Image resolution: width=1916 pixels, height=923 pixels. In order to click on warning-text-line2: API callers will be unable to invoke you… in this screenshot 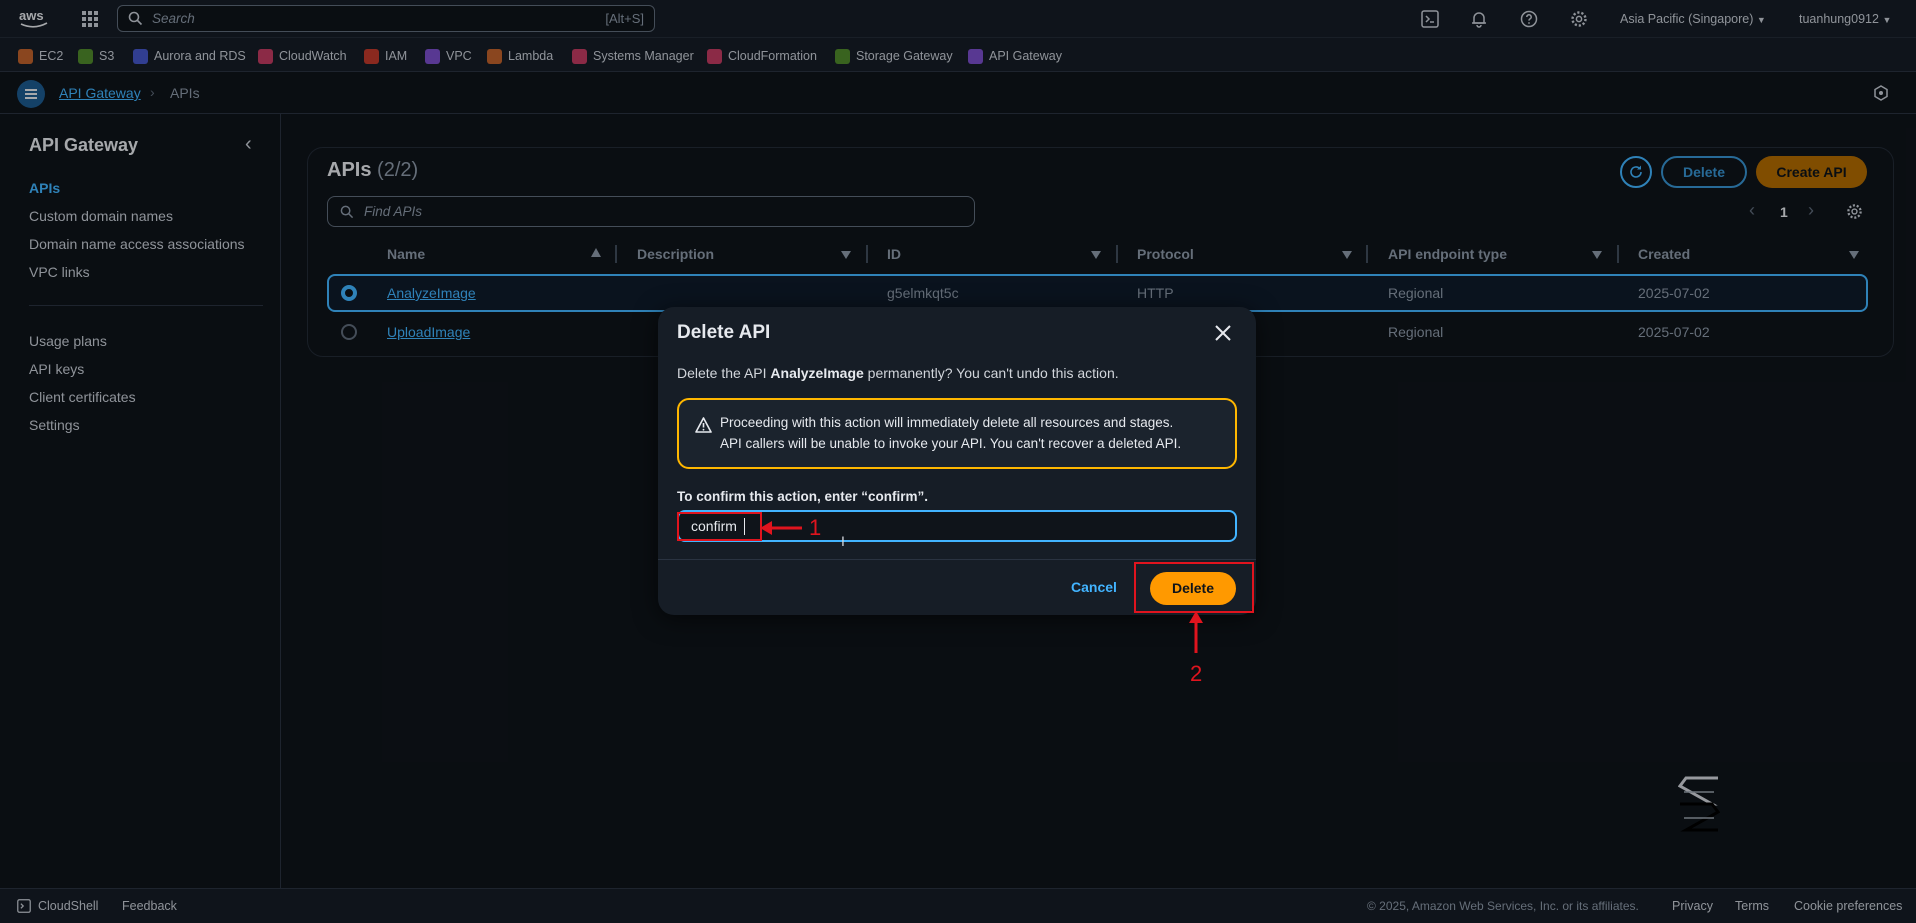, I will do `click(951, 443)`.